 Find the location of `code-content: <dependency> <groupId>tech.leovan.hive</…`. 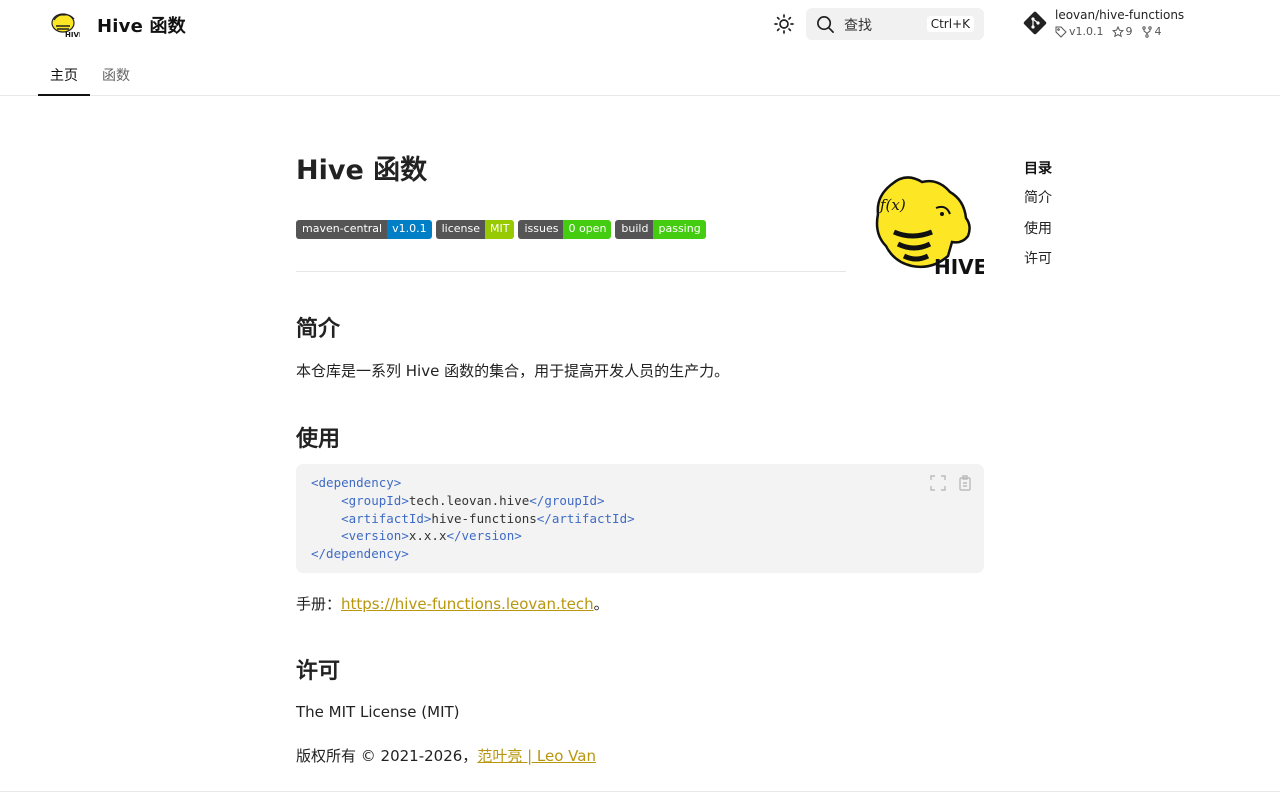

code-content: <dependency> <groupId>tech.leovan.hive</… is located at coordinates (473, 518).